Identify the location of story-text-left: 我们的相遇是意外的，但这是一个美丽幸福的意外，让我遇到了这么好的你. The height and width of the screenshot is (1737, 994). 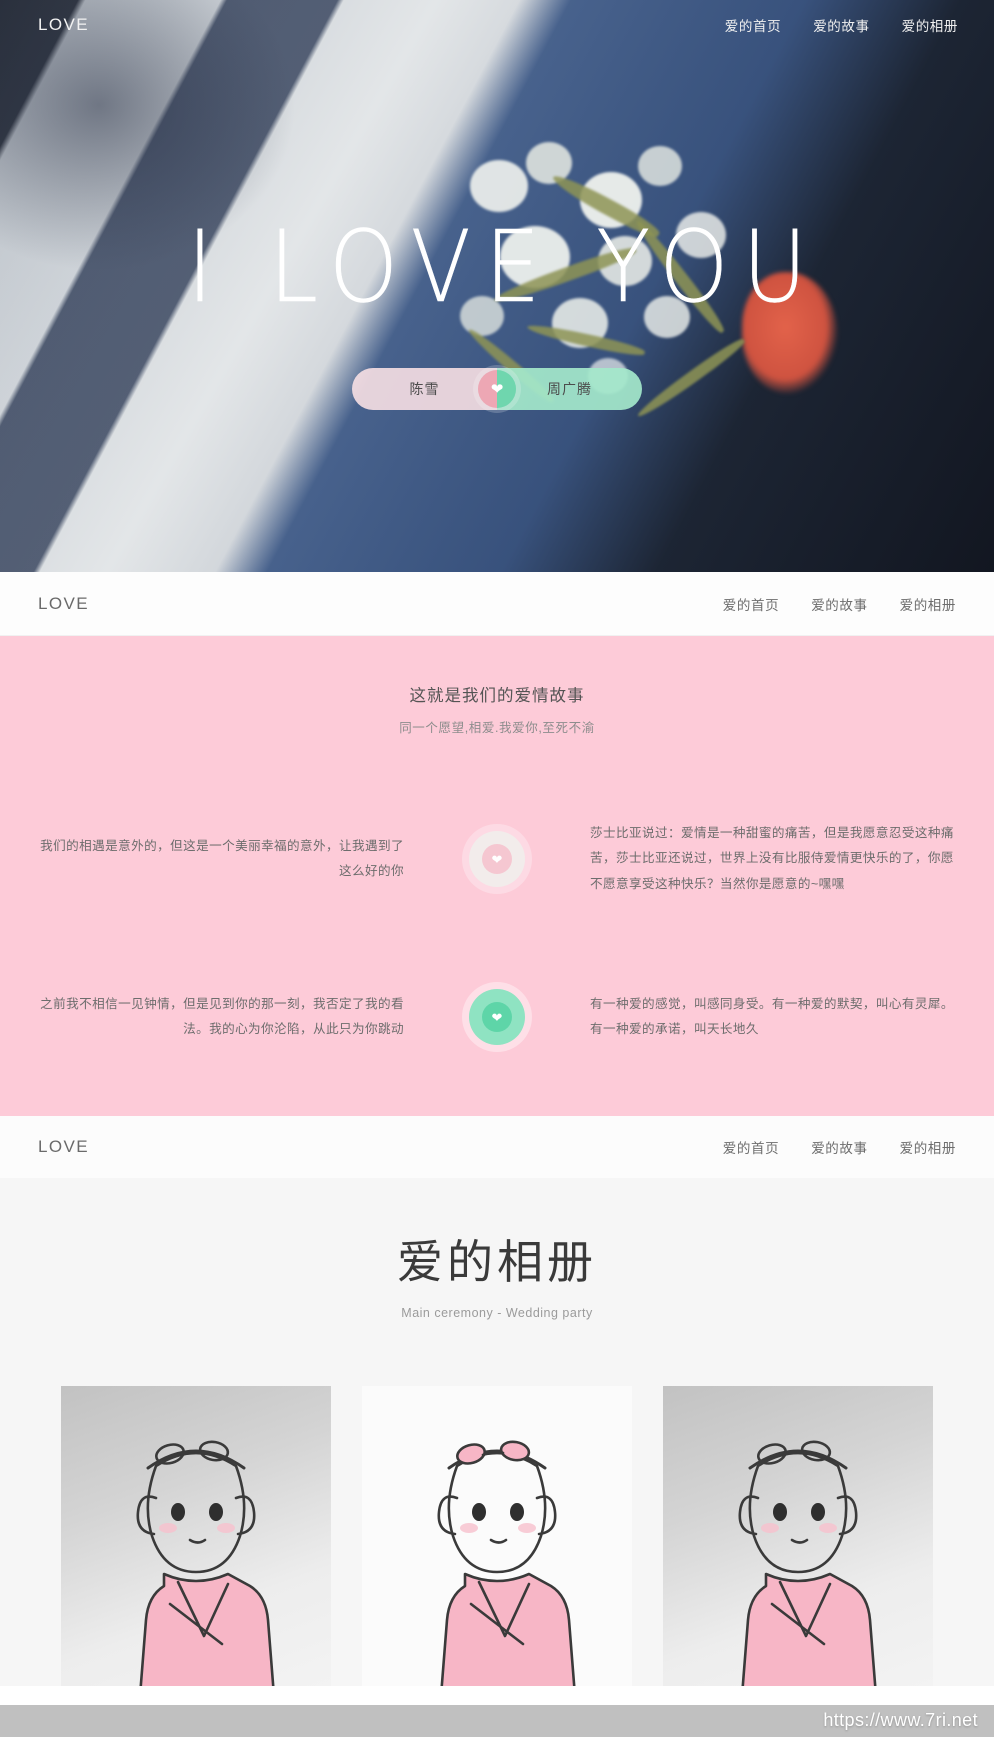
(222, 858).